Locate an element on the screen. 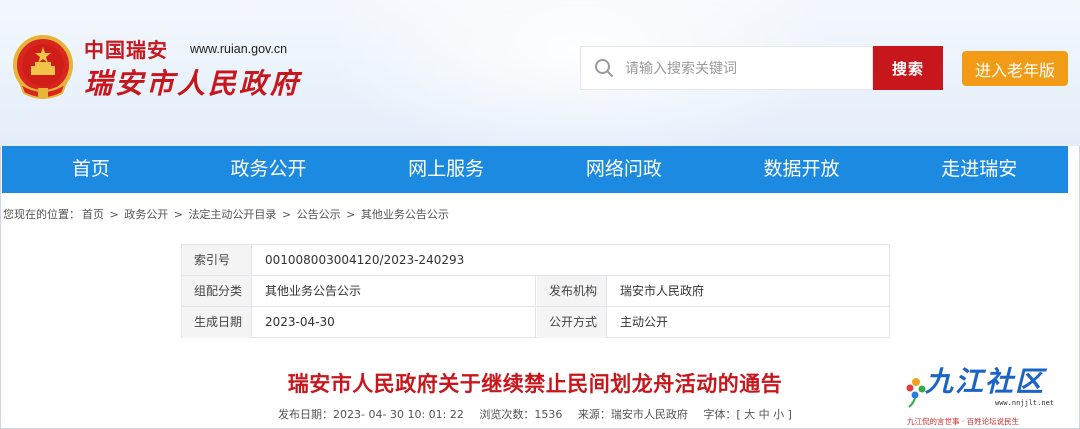 The image size is (1080, 429). category-value: 其他业务公告公示 is located at coordinates (394, 291).